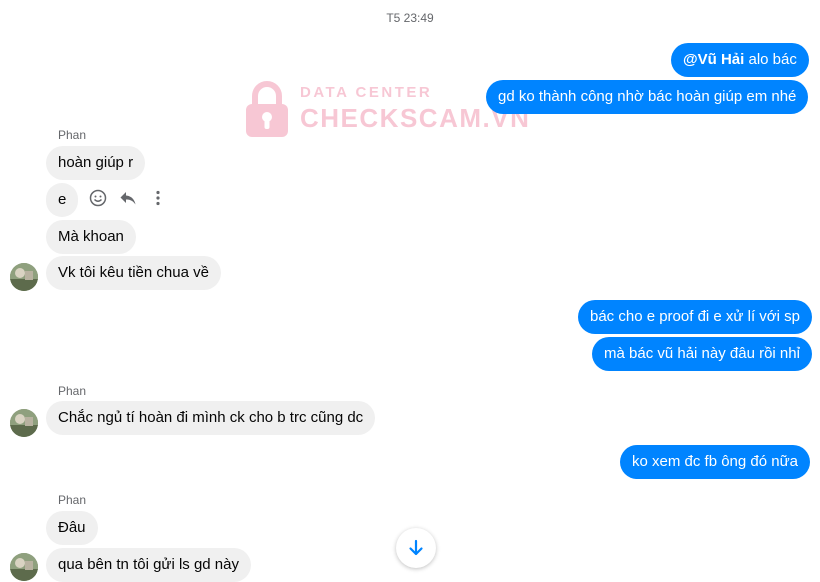 This screenshot has height=582, width=820. Describe the element at coordinates (158, 198) in the screenshot. I see `more-vertical-icon` at that location.